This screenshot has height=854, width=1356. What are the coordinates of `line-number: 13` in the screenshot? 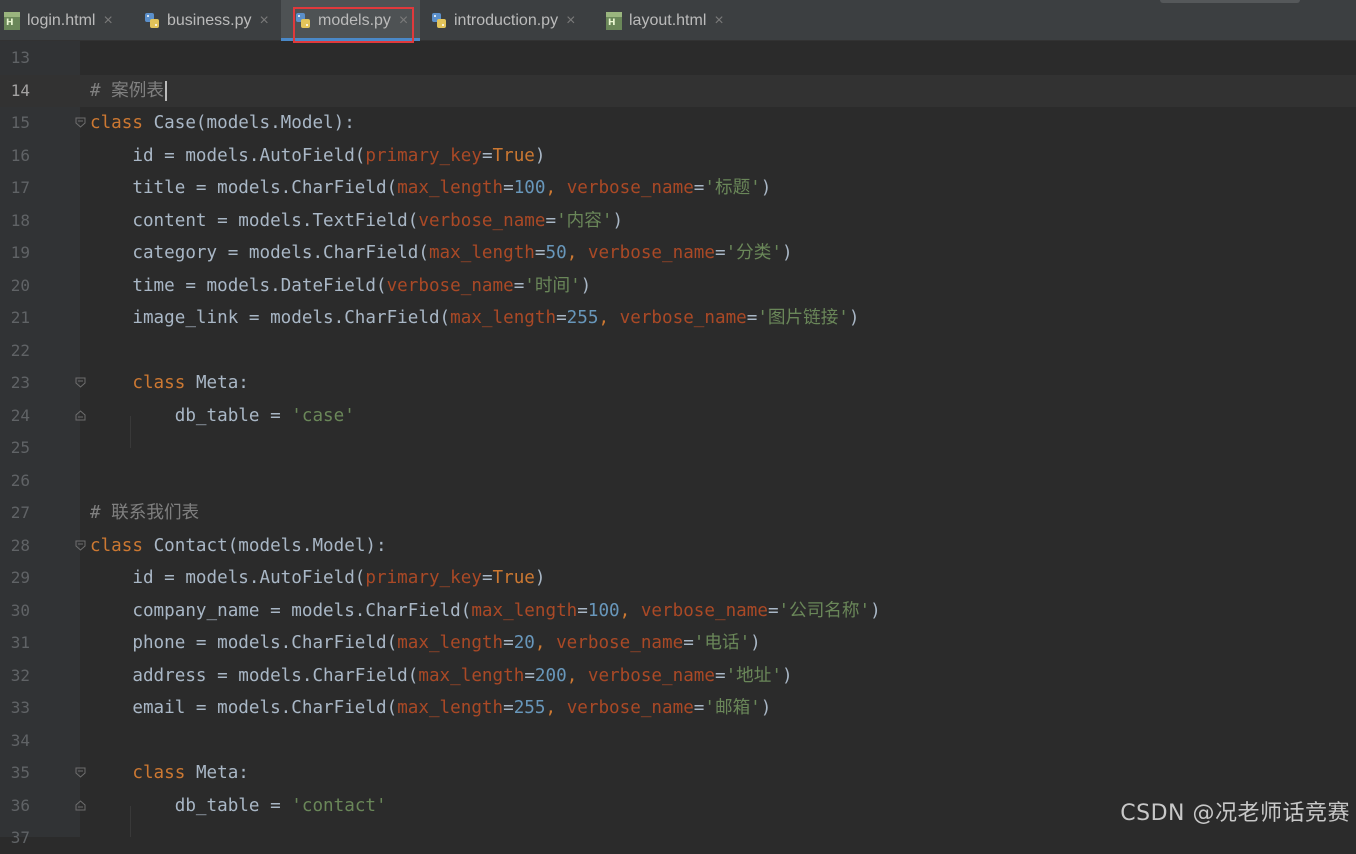 It's located at (20, 57).